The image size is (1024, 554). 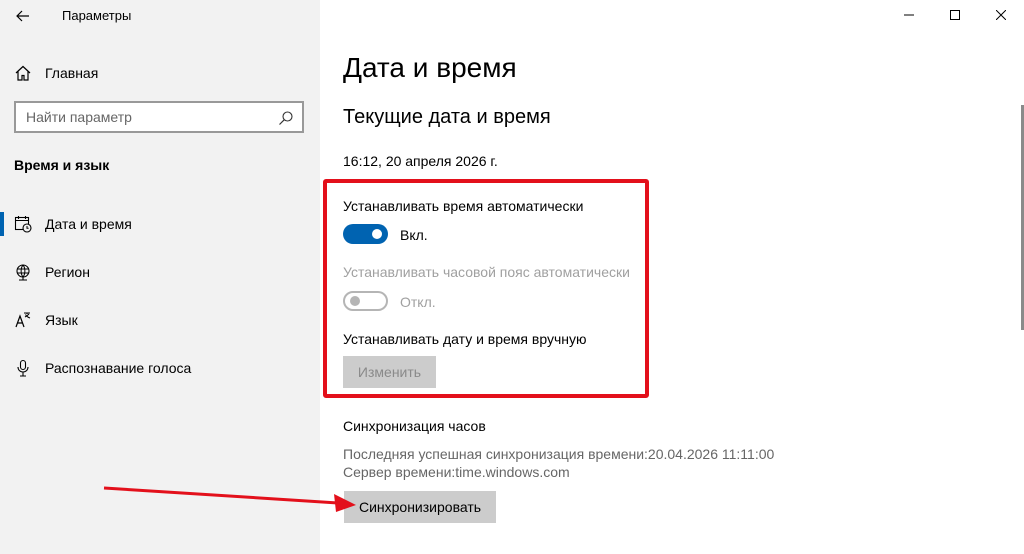 I want to click on manual-datetime-label: Устанавливать дату и время вручную, so click(x=465, y=339).